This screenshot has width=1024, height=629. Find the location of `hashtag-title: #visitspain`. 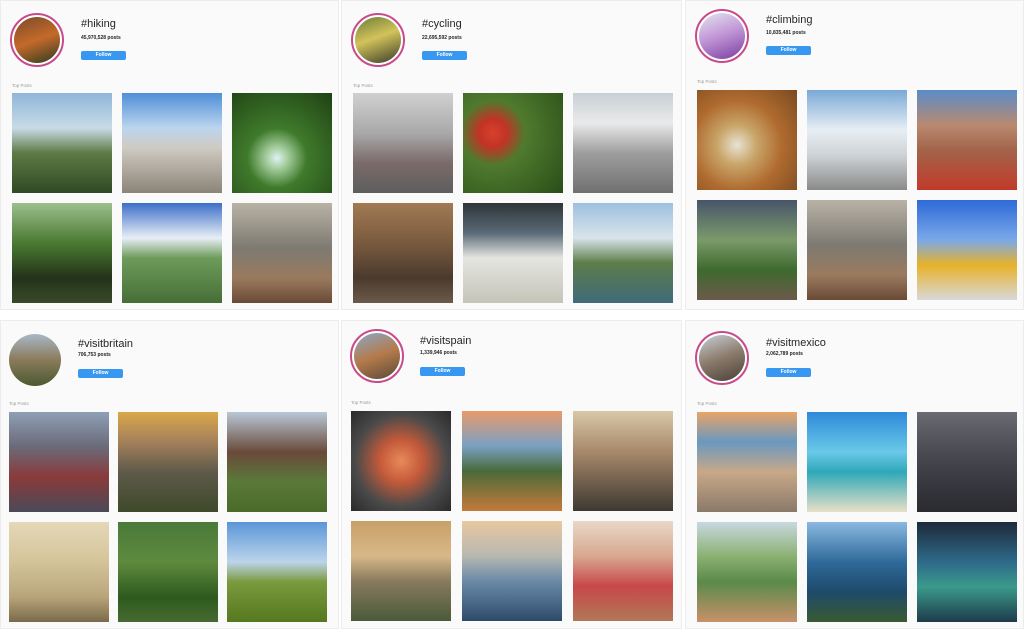

hashtag-title: #visitspain is located at coordinates (446, 341).